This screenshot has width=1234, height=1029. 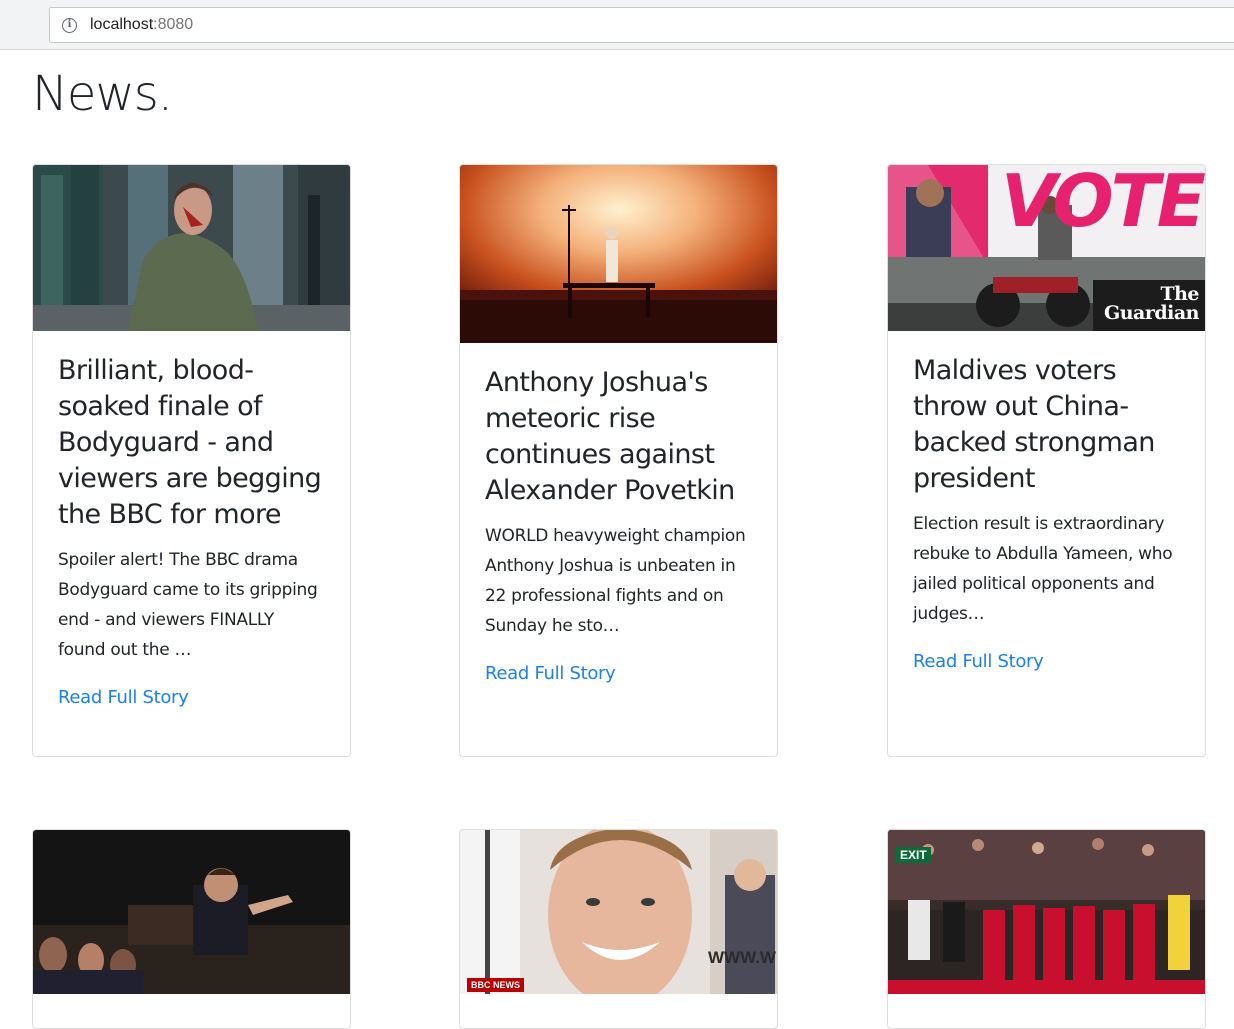 I want to click on bbc-news-logo: BBC NEWS, so click(x=495, y=985).